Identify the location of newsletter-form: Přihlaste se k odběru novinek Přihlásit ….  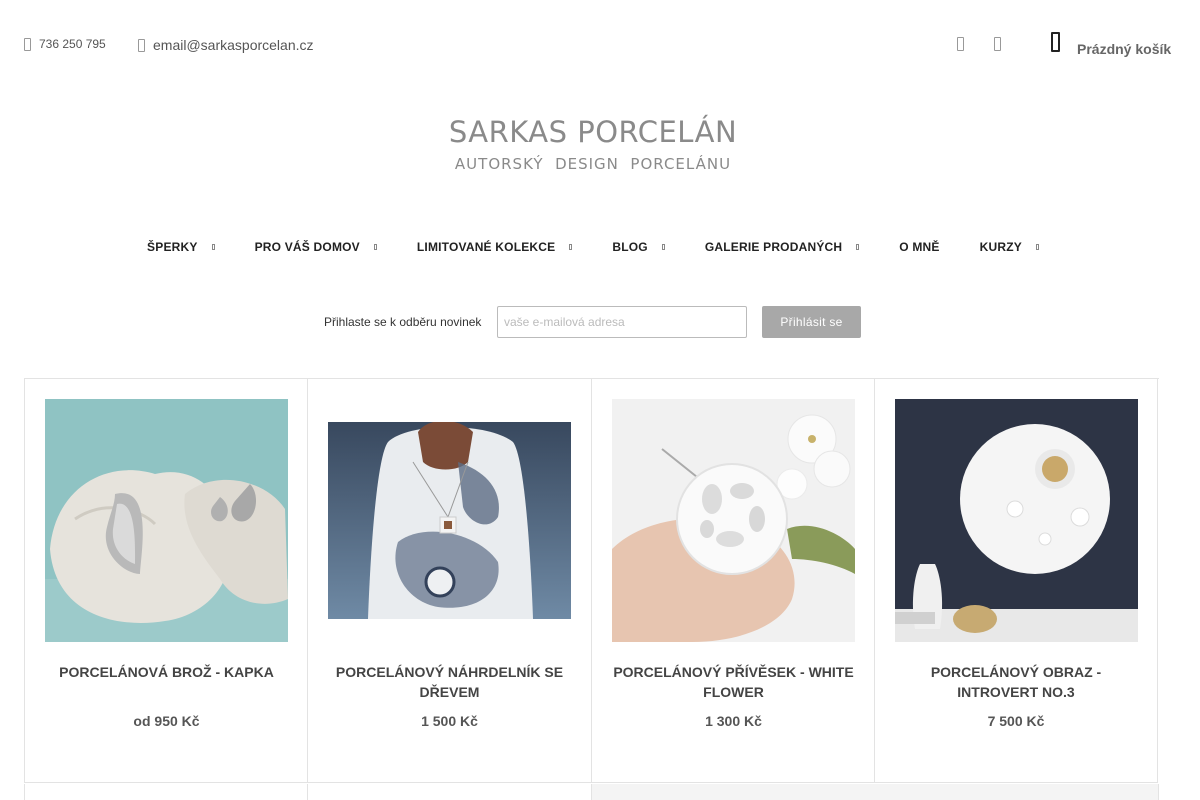
(592, 322).